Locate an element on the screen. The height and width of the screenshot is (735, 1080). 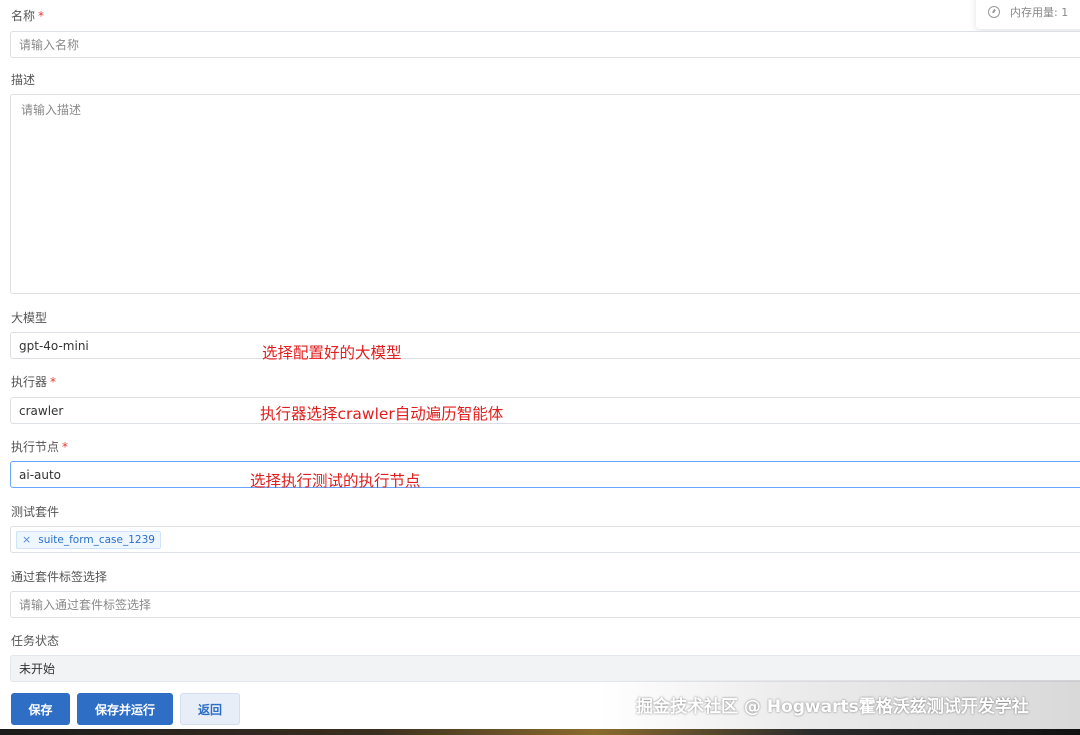
model-label: 大模型 is located at coordinates (29, 318).